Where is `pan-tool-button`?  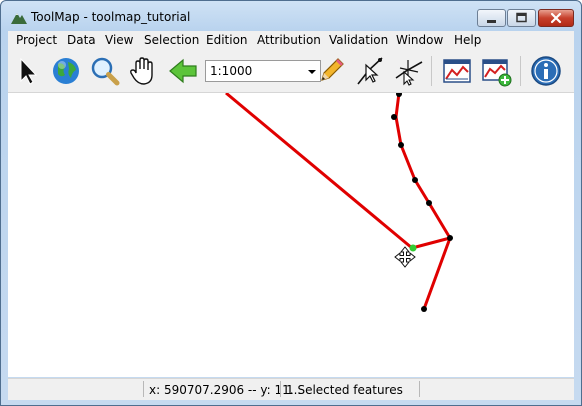
pan-tool-button is located at coordinates (144, 71).